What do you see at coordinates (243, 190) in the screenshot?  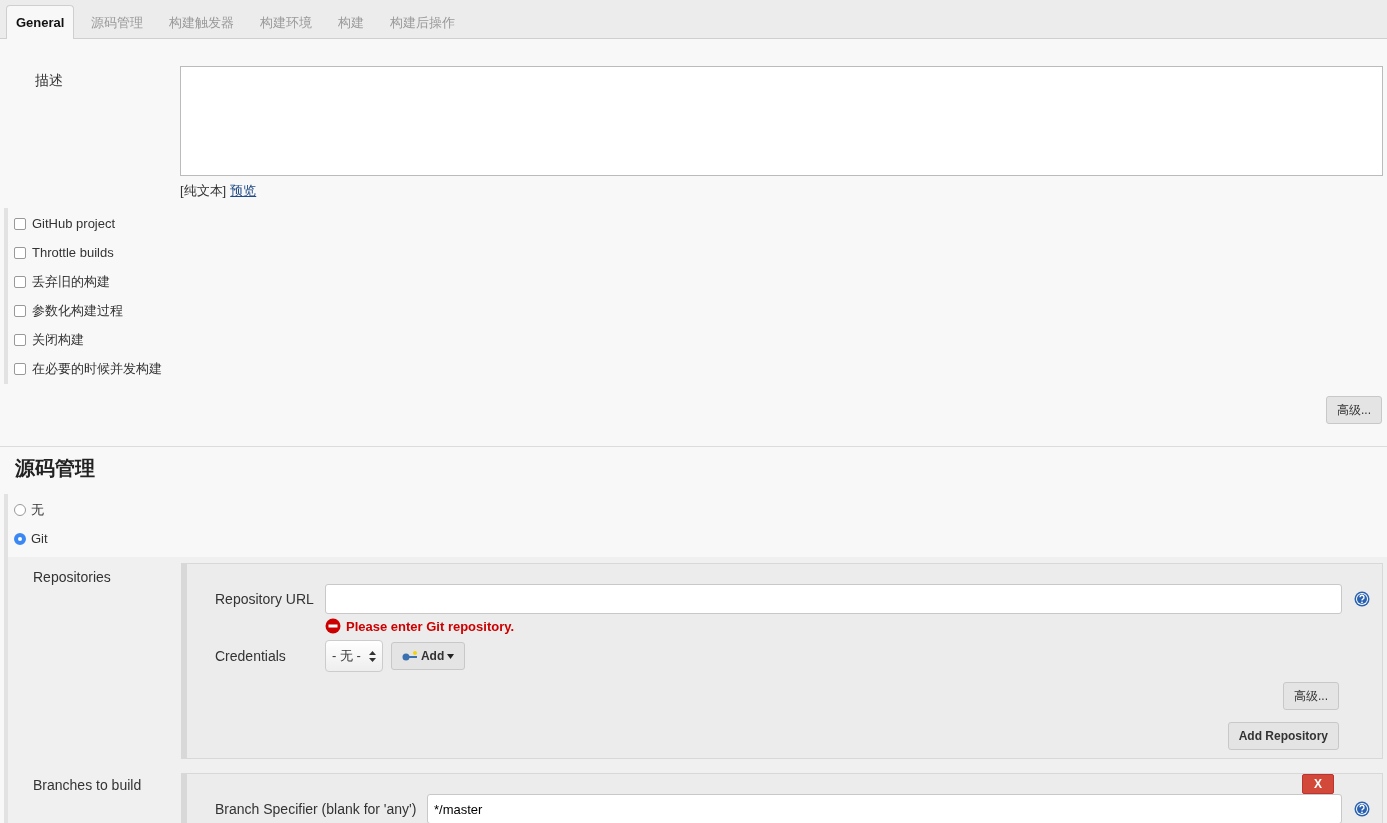 I see `preview-link: 预览` at bounding box center [243, 190].